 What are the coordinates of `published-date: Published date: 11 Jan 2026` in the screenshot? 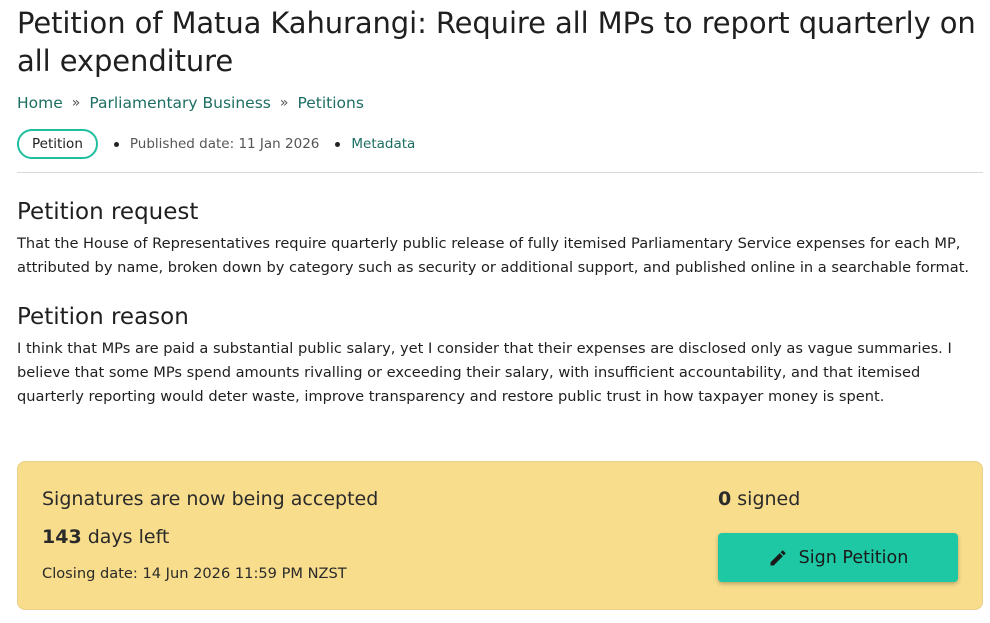 It's located at (209, 144).